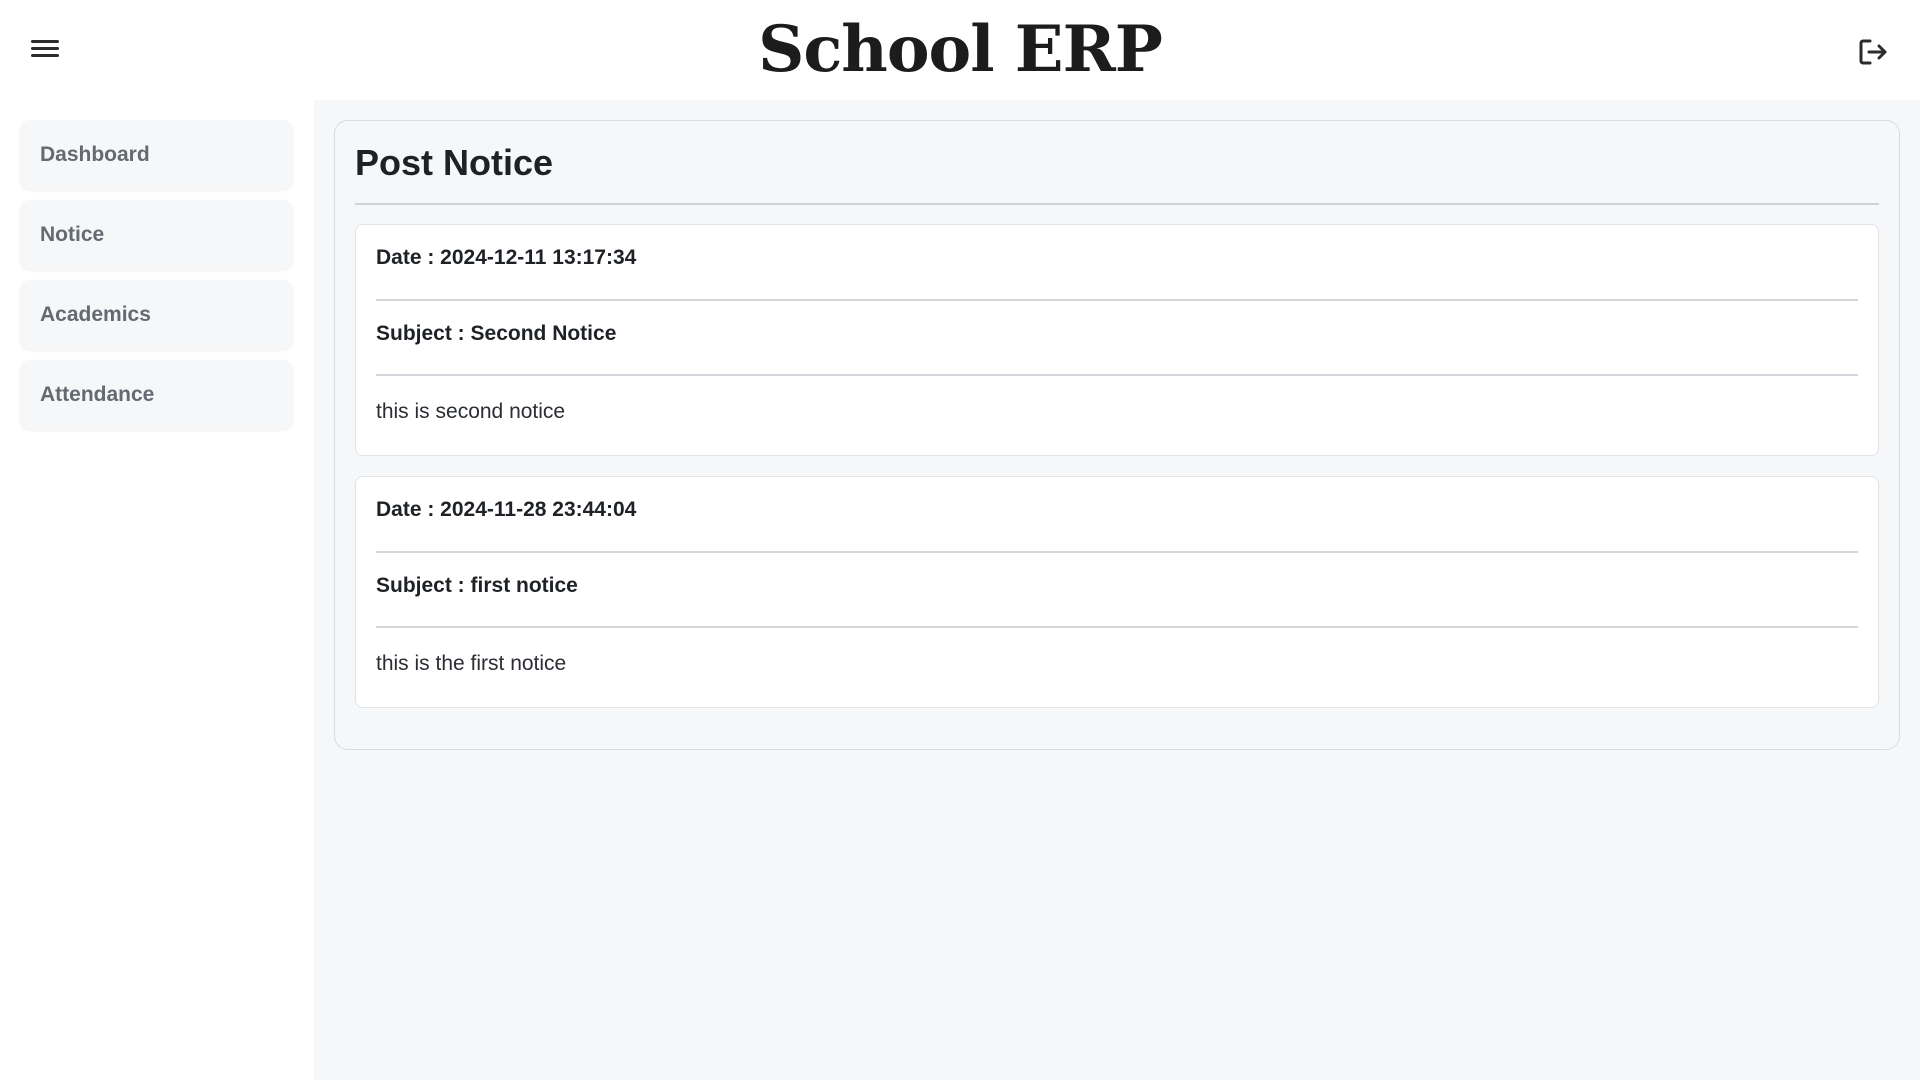 This screenshot has height=1080, width=1920. I want to click on title-divider, so click(1117, 204).